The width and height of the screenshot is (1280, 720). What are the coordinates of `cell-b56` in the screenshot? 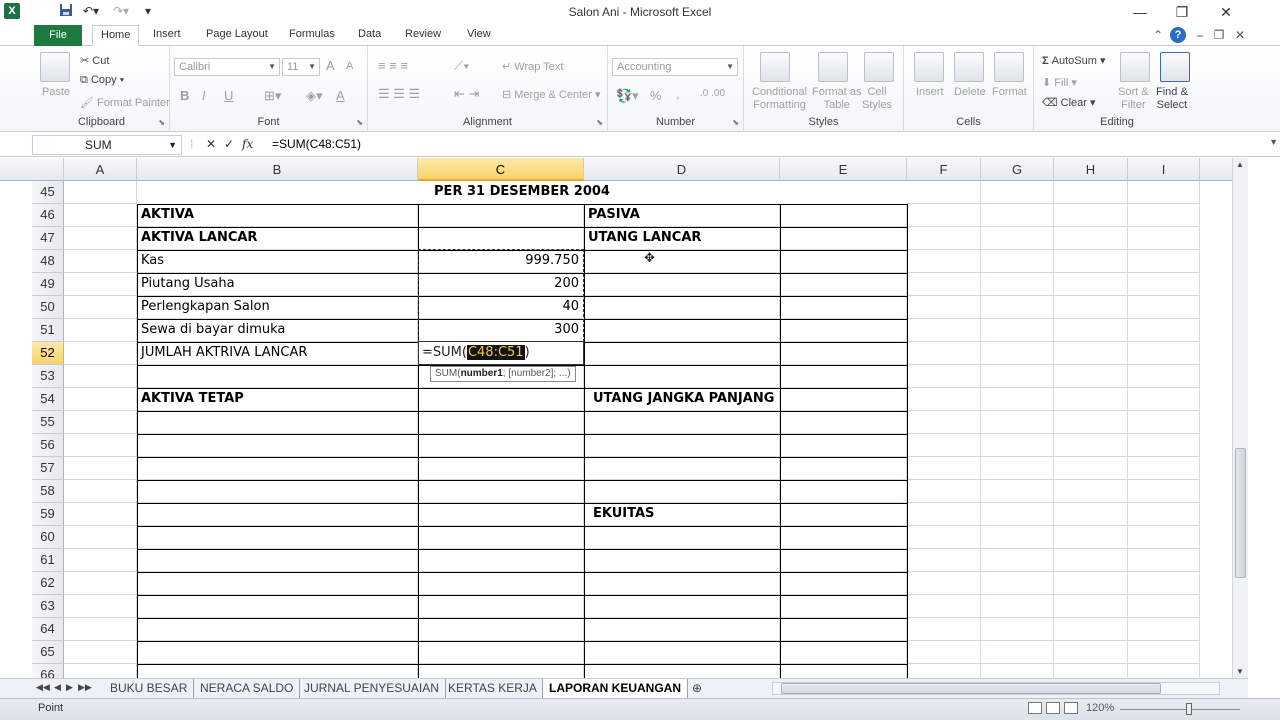 It's located at (277, 445).